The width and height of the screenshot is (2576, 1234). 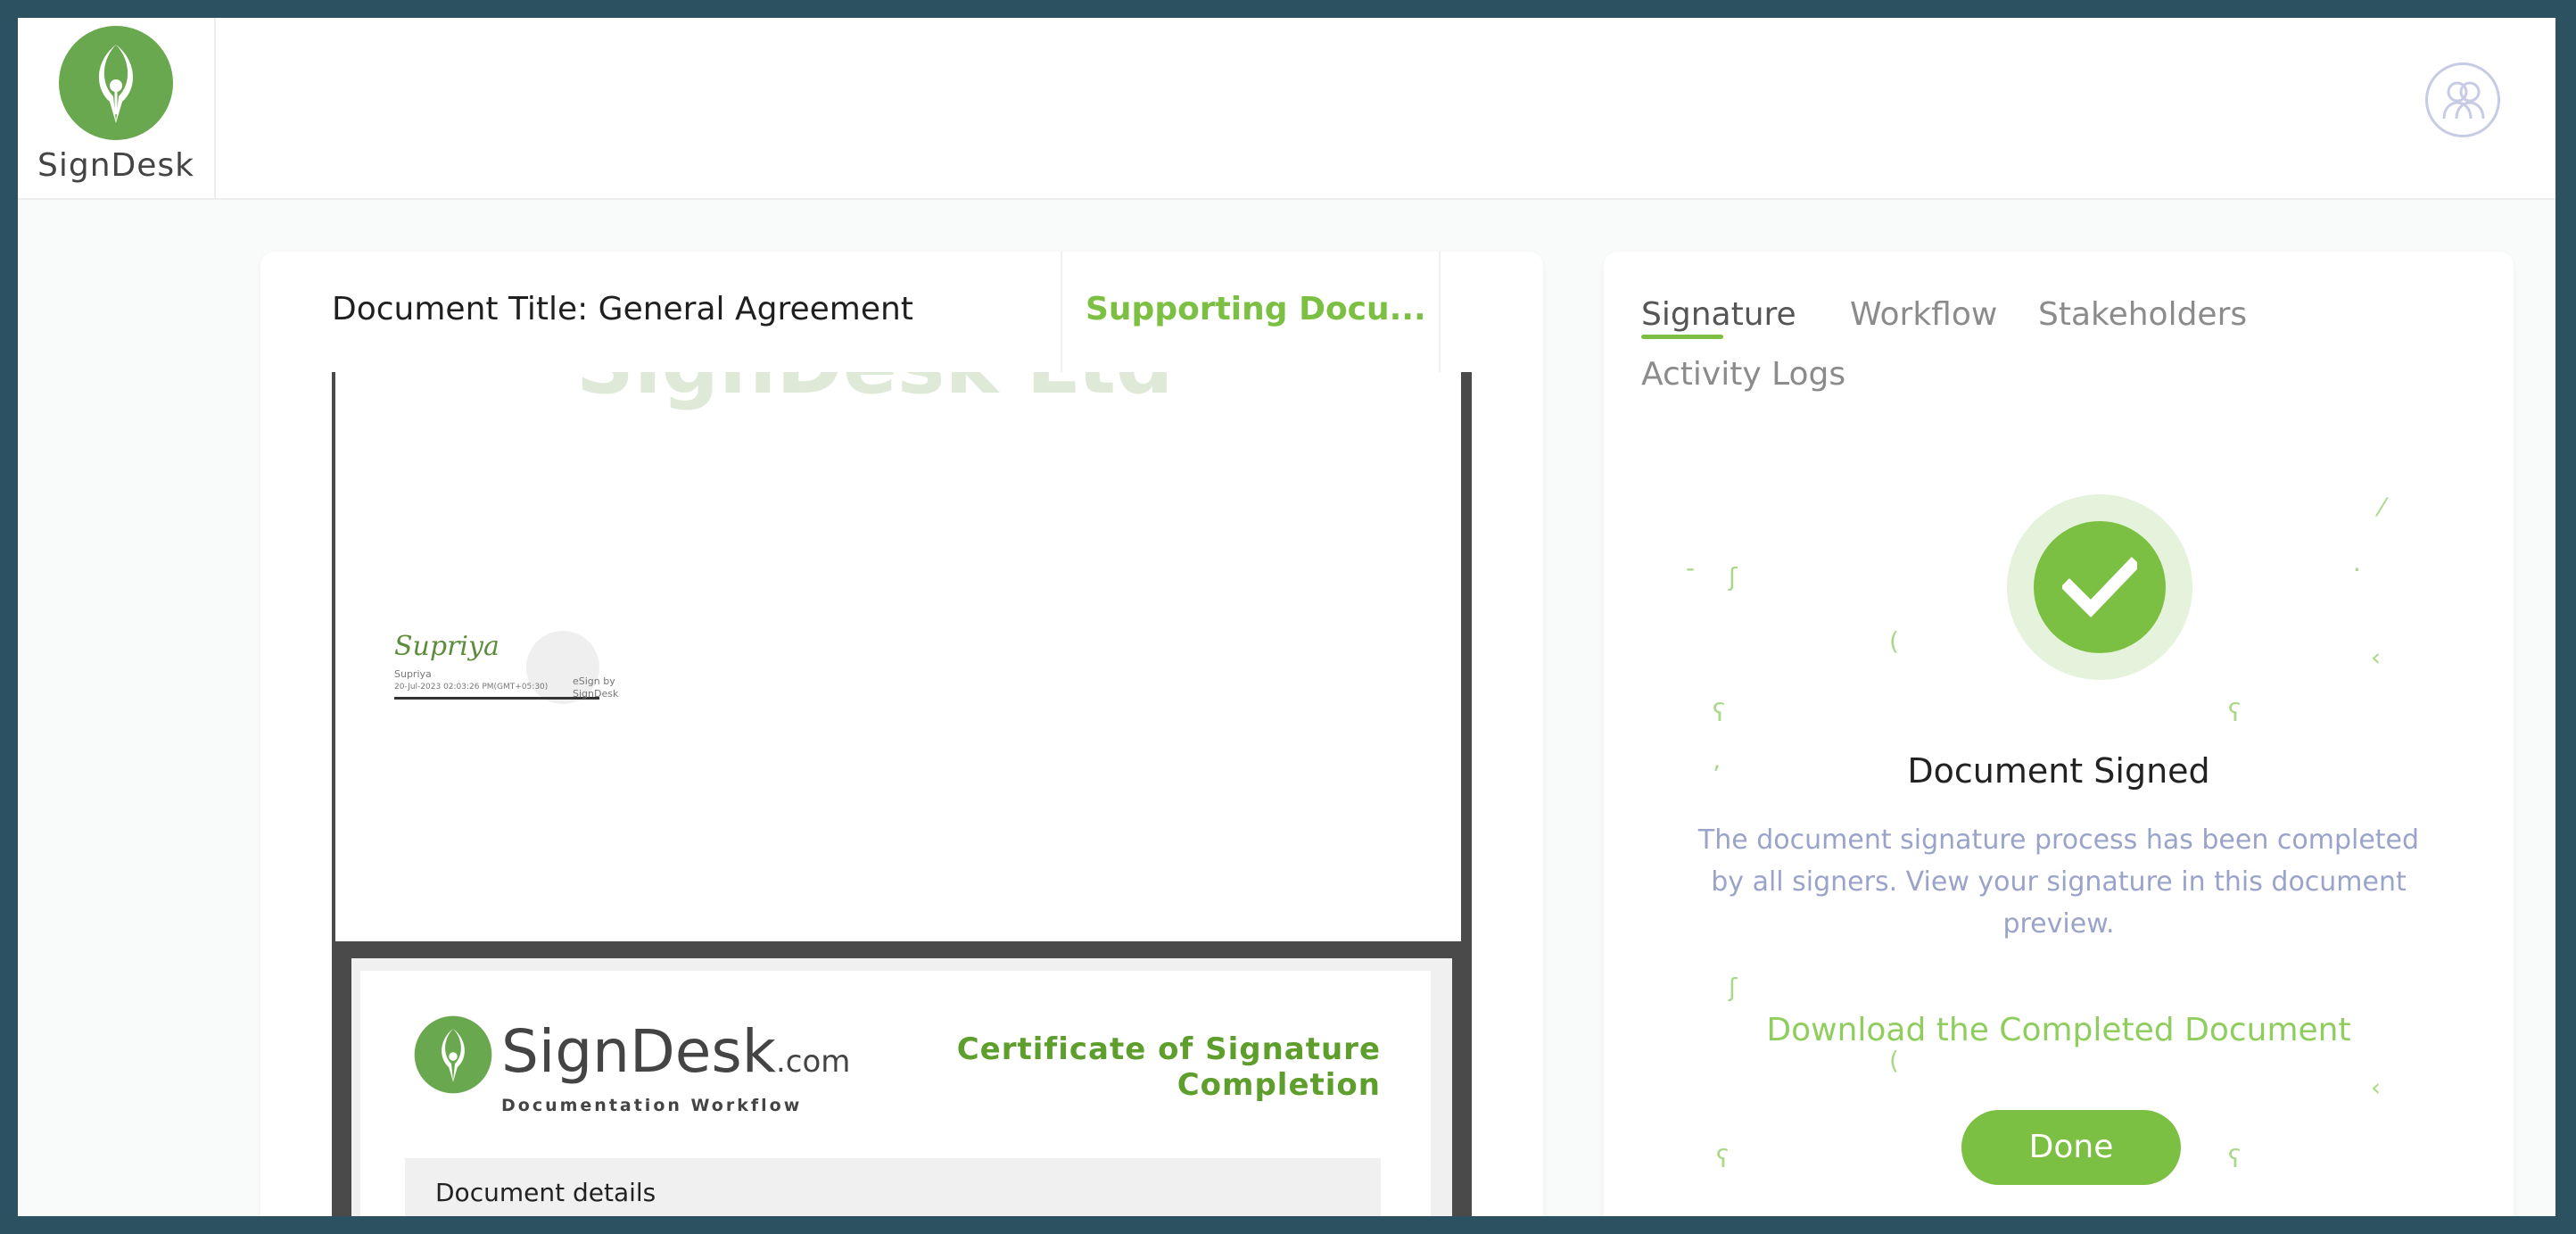 What do you see at coordinates (2059, 771) in the screenshot?
I see `status-title: Document Signed` at bounding box center [2059, 771].